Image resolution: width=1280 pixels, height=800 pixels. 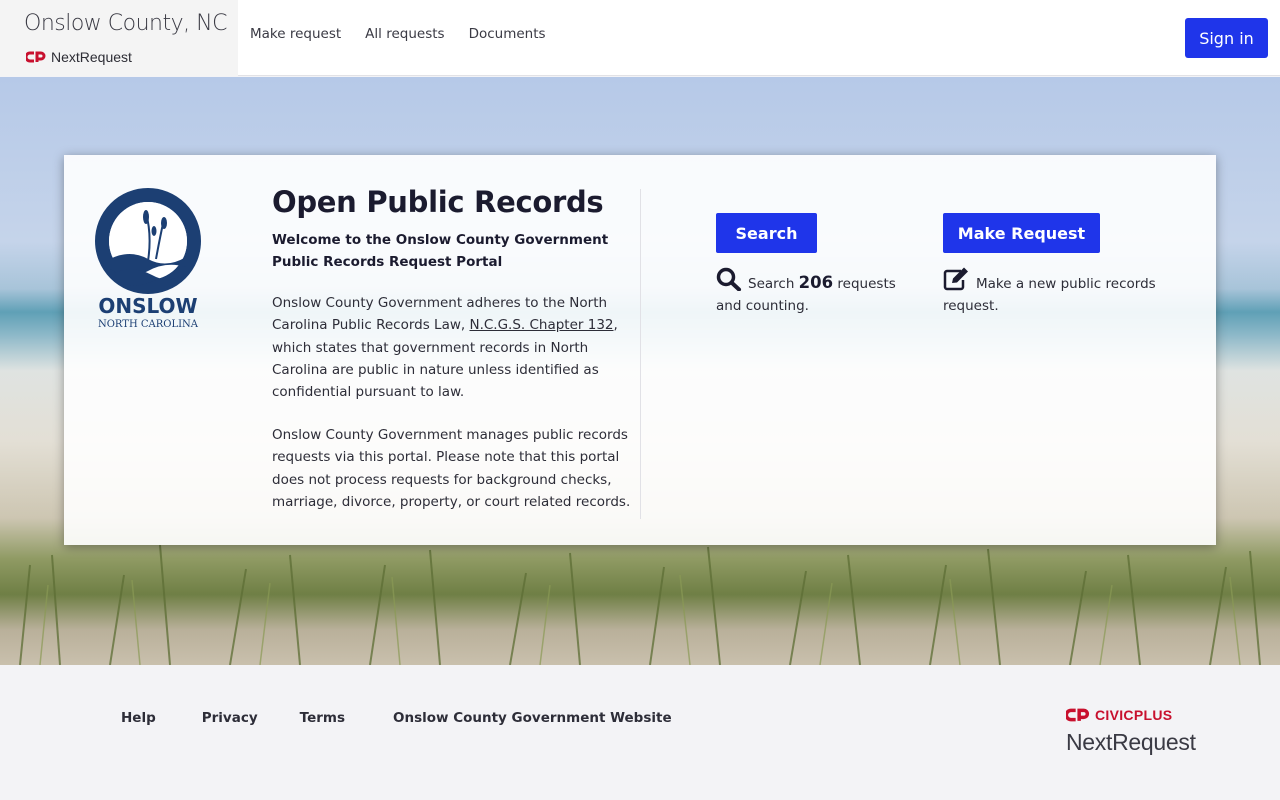 I want to click on civicplus-text: CIVICPLUS, so click(x=1134, y=715).